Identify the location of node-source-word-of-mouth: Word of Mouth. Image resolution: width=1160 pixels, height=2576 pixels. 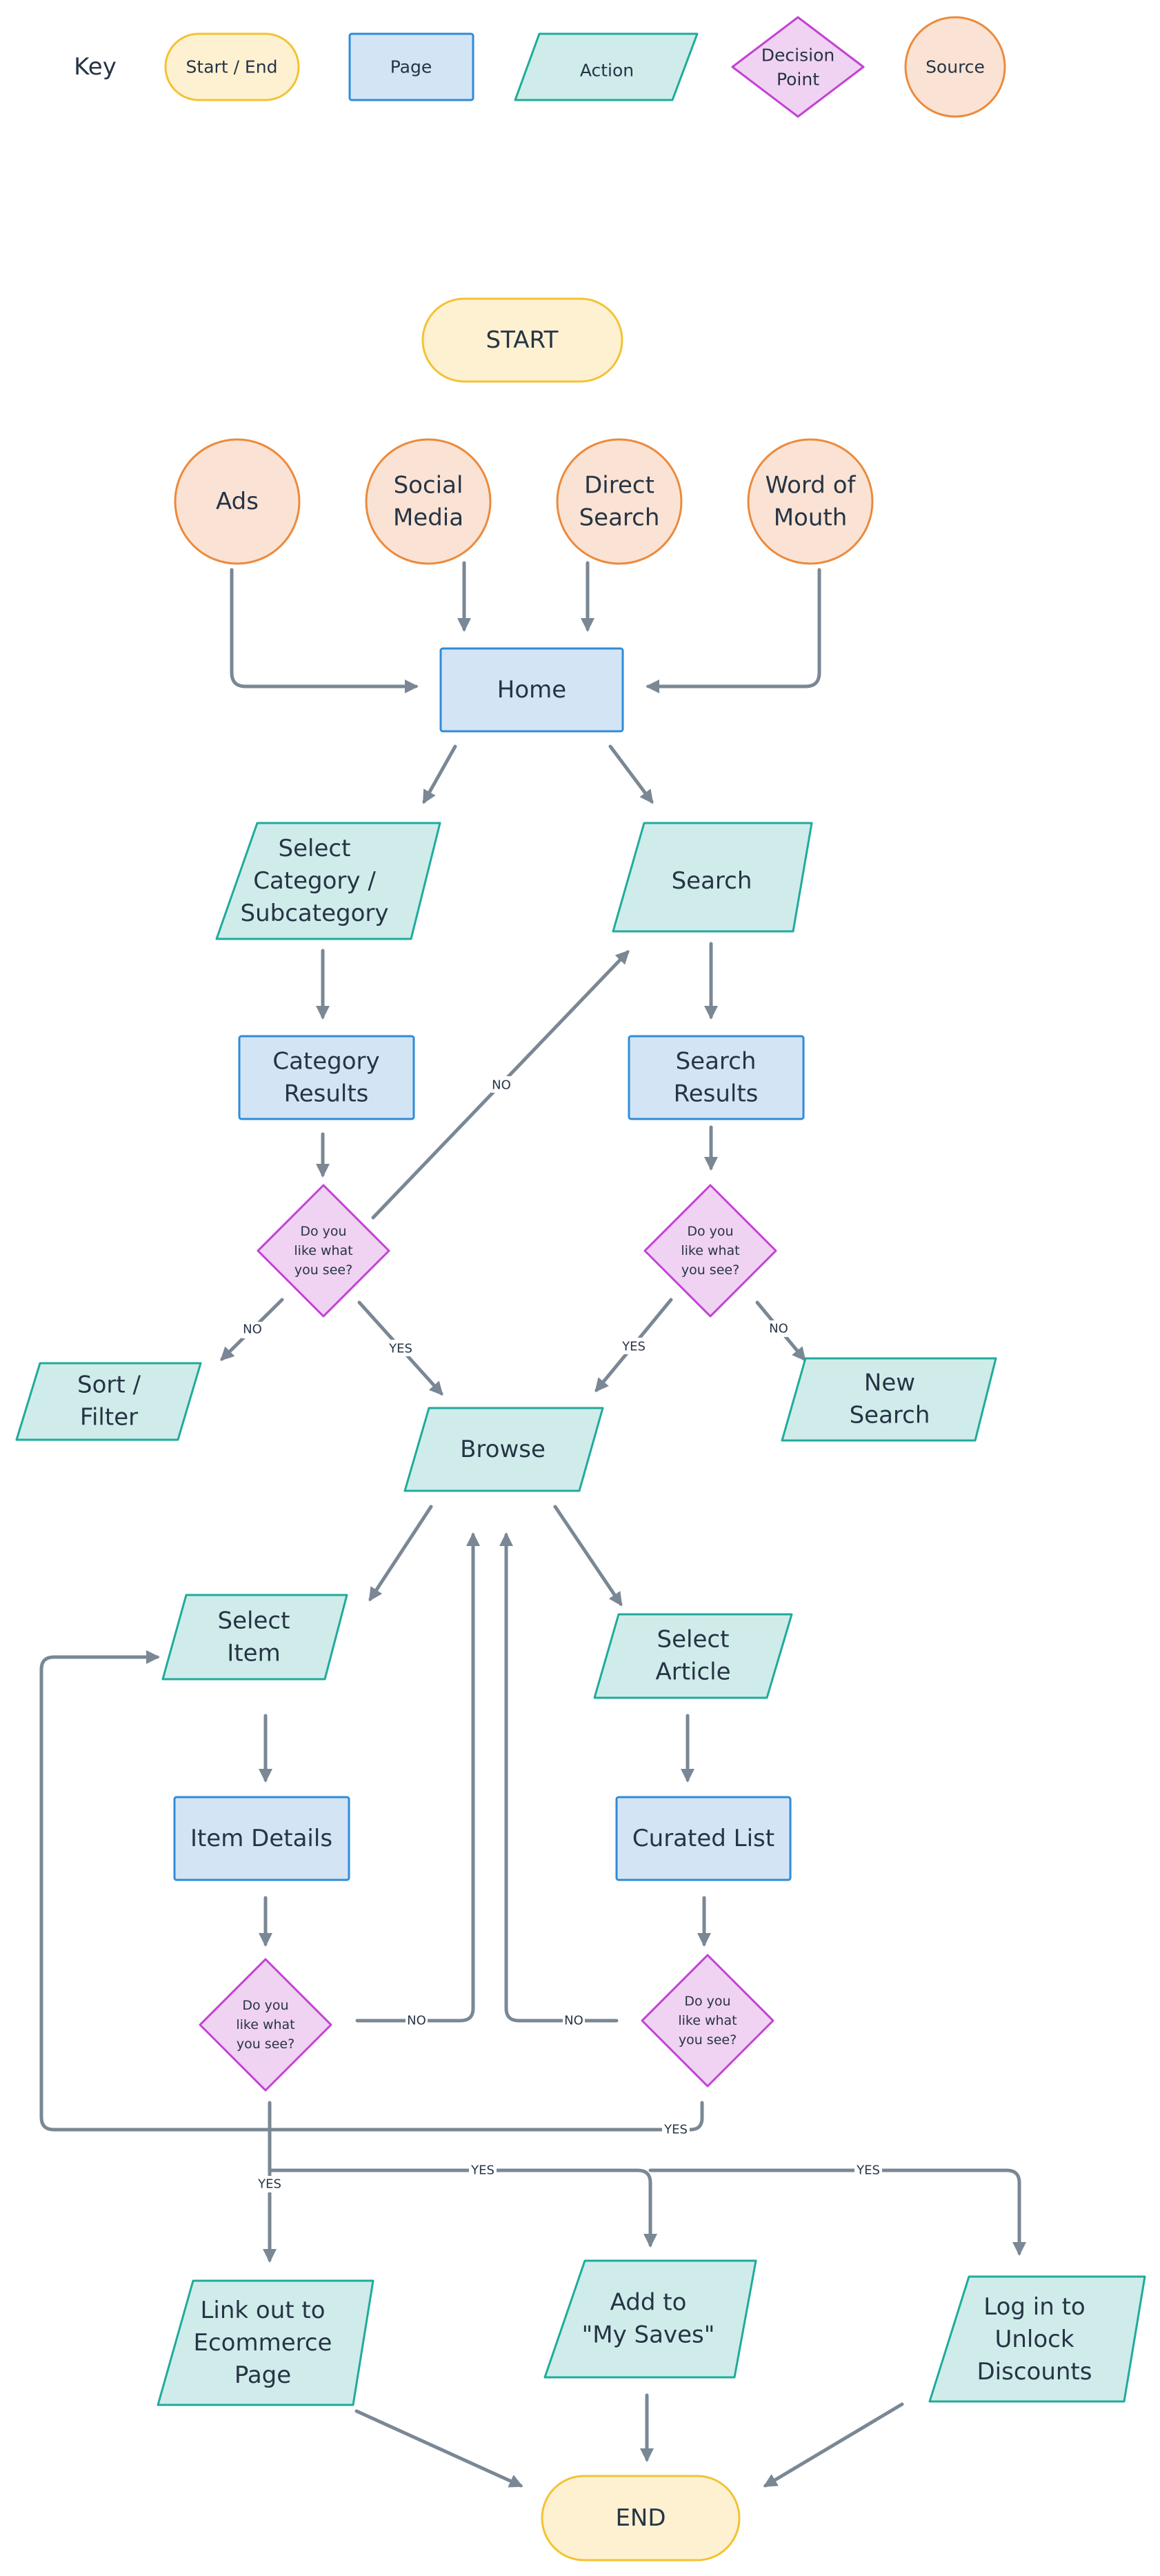
(810, 501).